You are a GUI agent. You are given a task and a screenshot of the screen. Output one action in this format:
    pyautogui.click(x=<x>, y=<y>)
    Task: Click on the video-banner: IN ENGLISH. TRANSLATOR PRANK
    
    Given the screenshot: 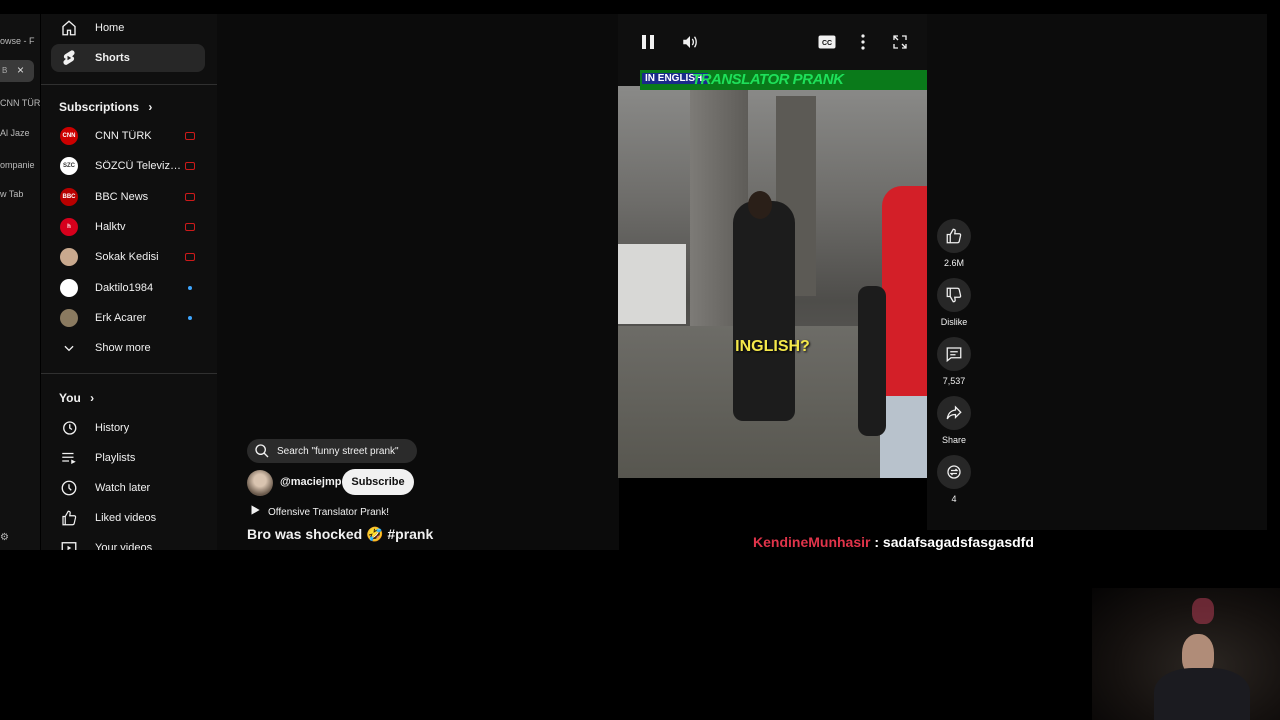 What is the action you would take?
    pyautogui.click(x=783, y=80)
    